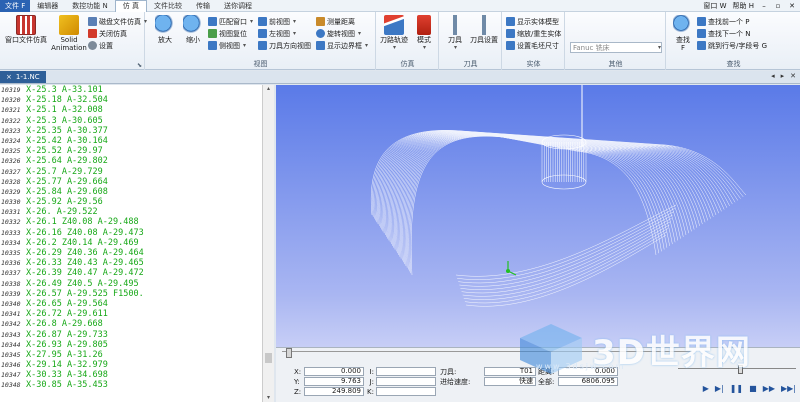 The width and height of the screenshot is (800, 402). What do you see at coordinates (778, 6) in the screenshot?
I see `restore-icon: ▫` at bounding box center [778, 6].